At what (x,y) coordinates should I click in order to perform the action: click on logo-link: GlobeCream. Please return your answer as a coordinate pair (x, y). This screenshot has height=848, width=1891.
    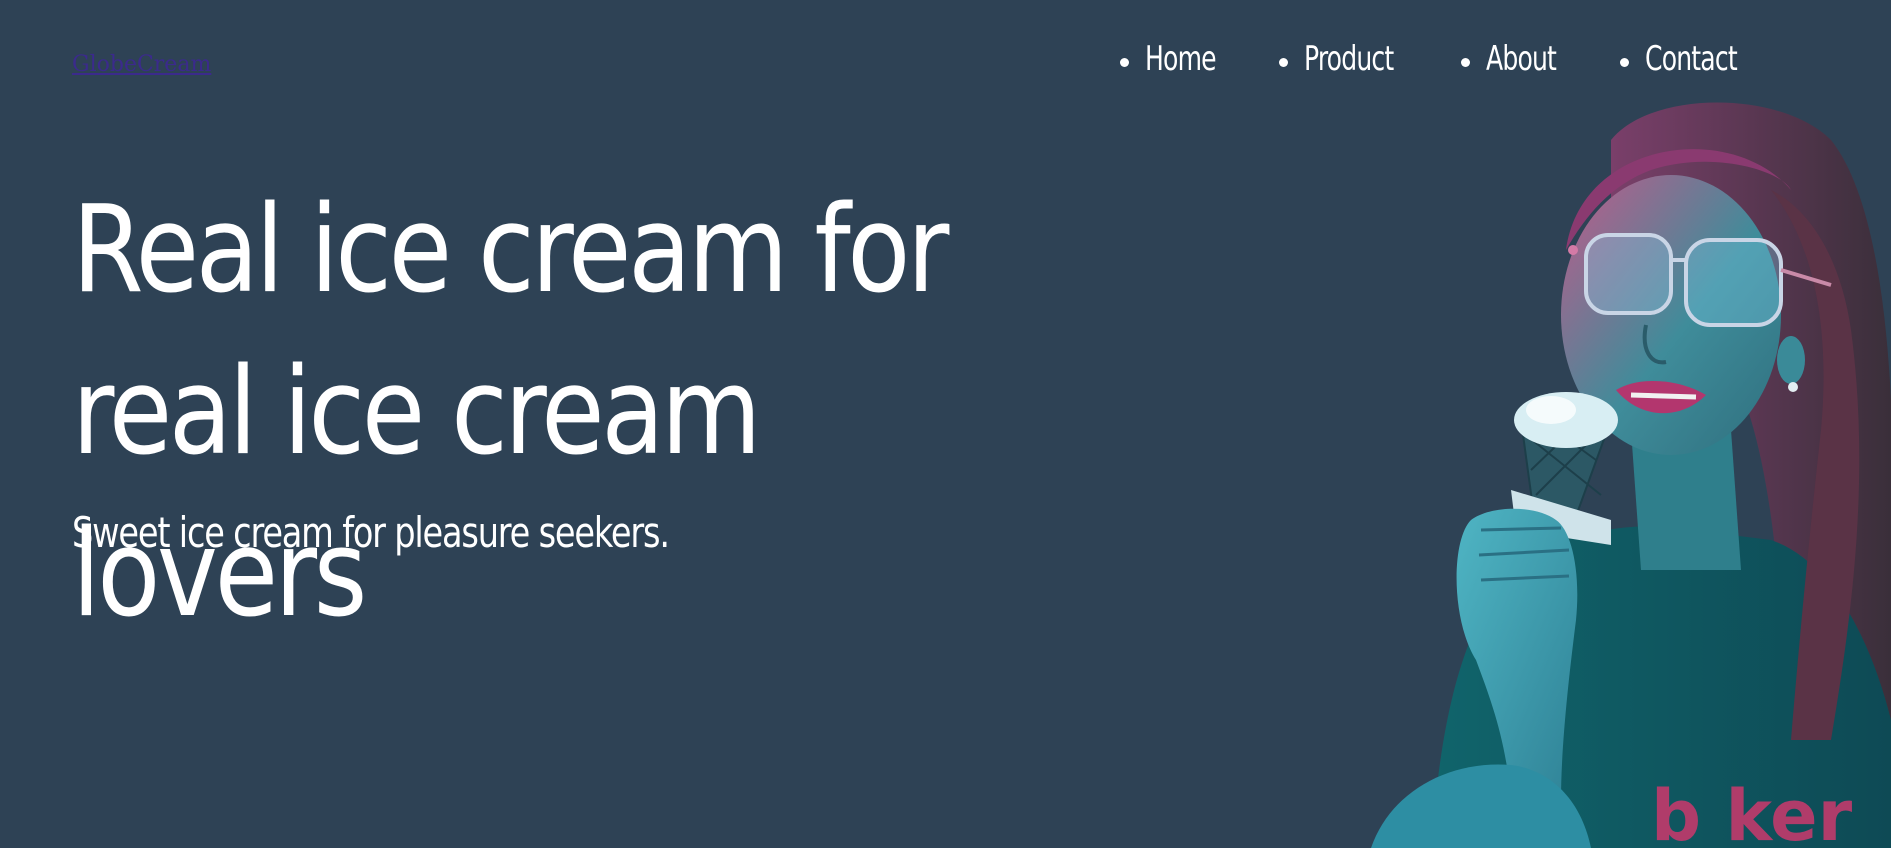
    Looking at the image, I should click on (141, 64).